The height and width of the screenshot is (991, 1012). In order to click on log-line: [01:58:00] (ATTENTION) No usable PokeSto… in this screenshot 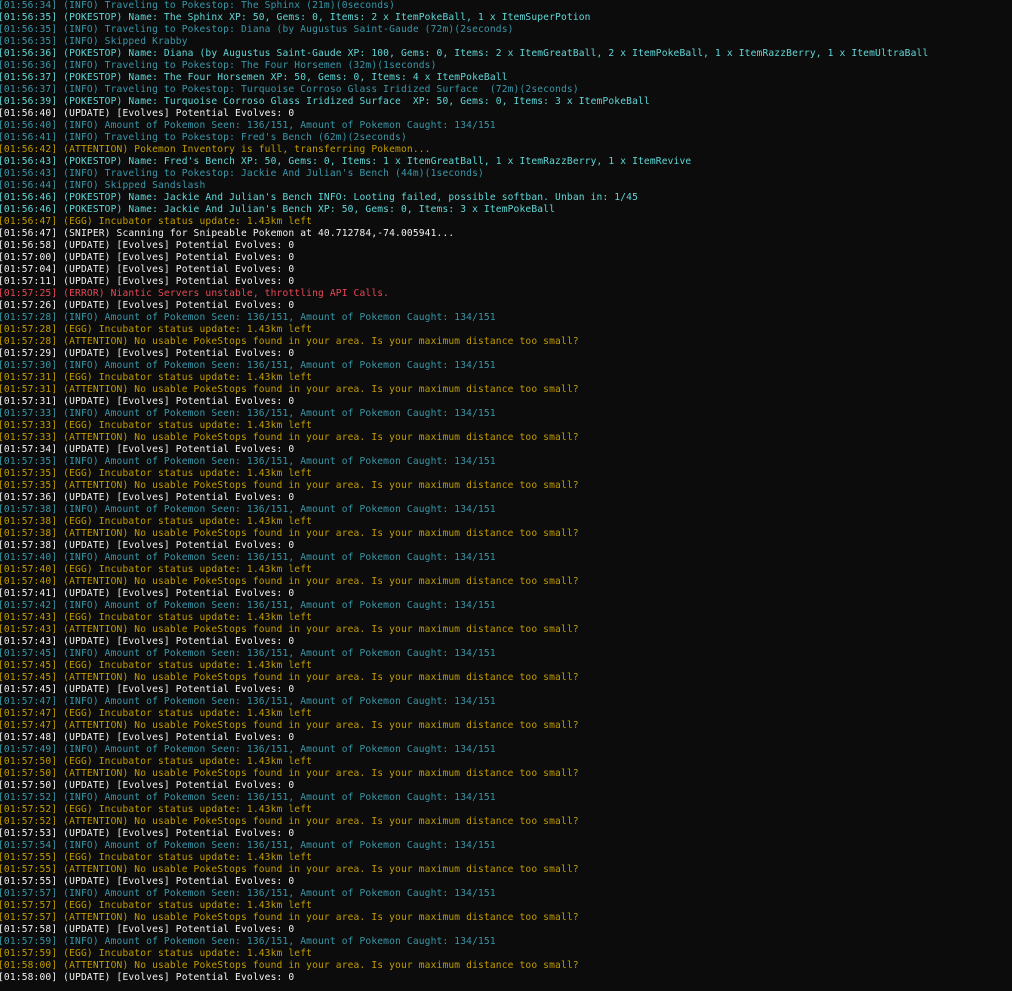, I will do `click(289, 965)`.